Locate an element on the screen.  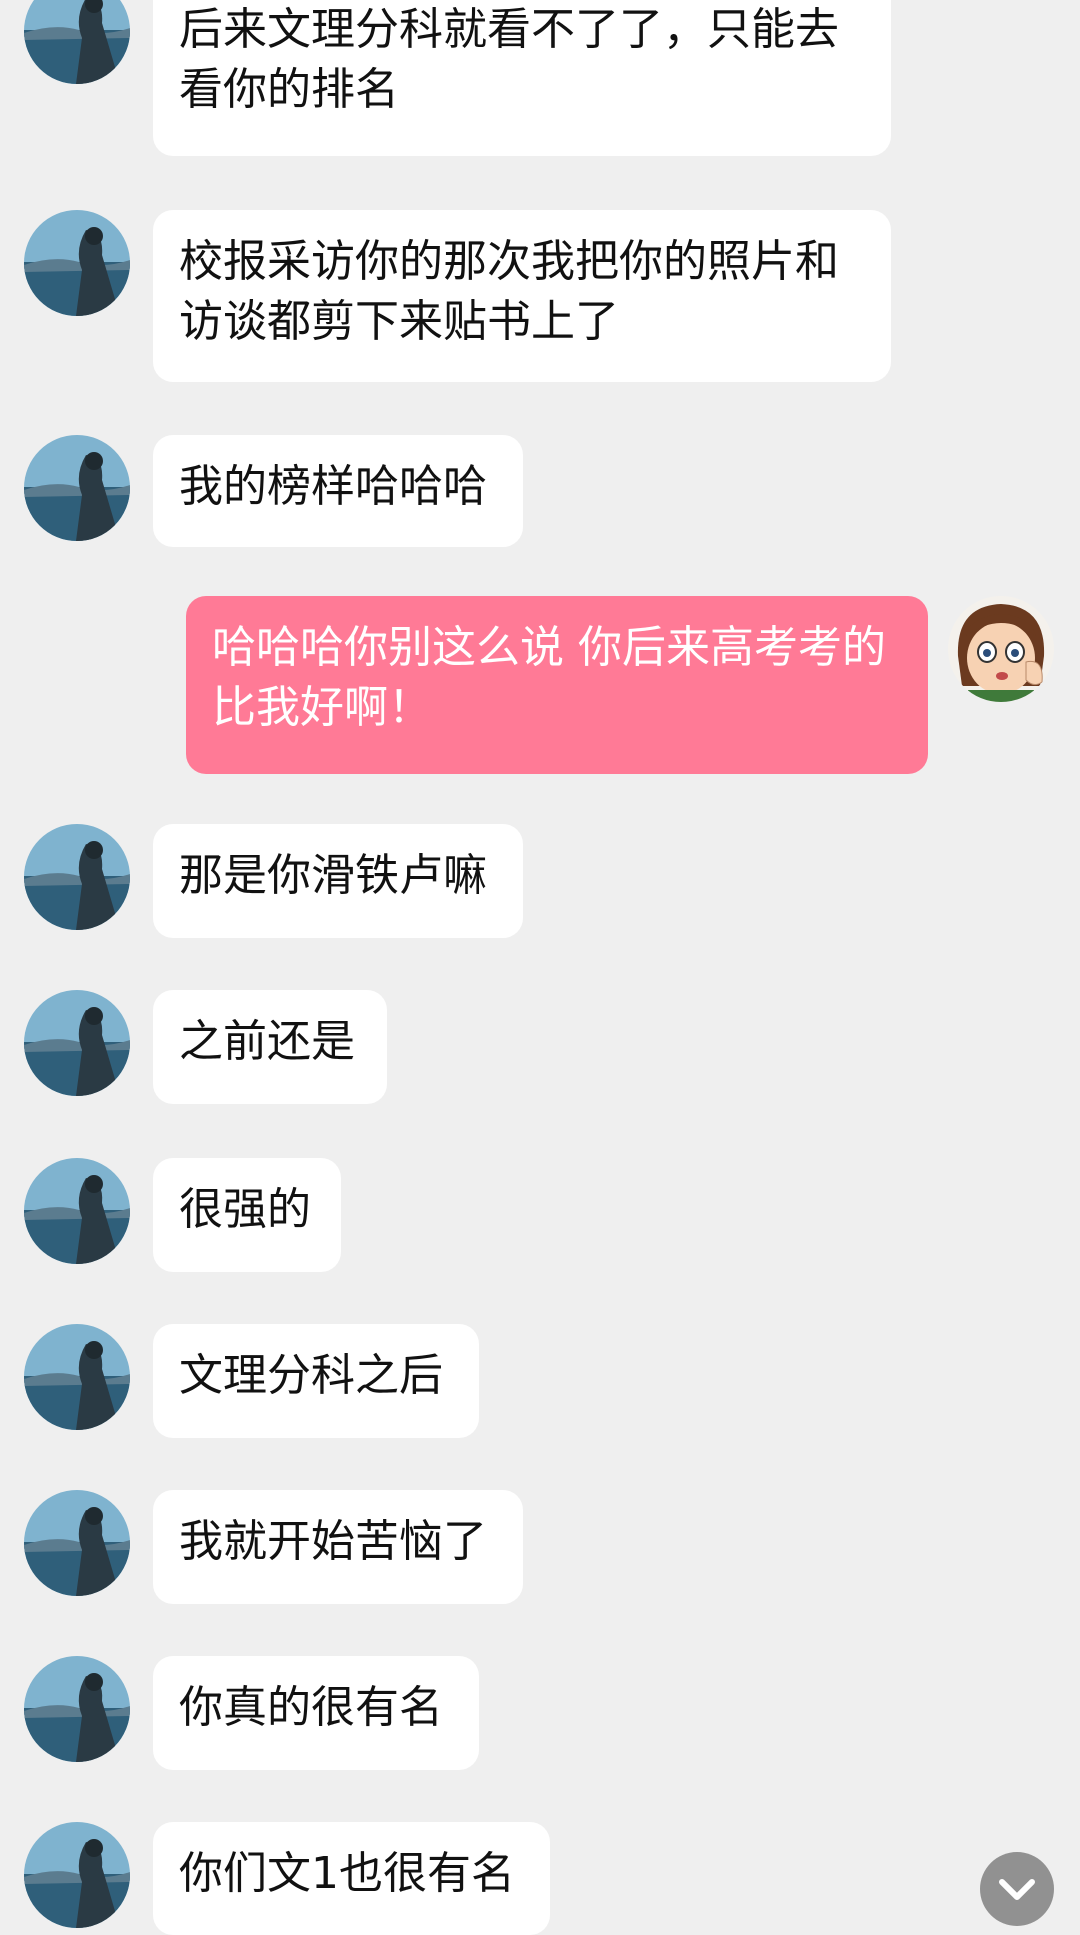
my-avatar is located at coordinates (1001, 649).